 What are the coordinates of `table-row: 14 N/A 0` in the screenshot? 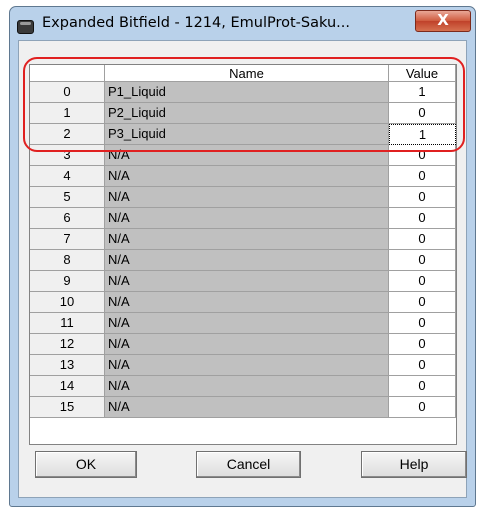 It's located at (243, 386).